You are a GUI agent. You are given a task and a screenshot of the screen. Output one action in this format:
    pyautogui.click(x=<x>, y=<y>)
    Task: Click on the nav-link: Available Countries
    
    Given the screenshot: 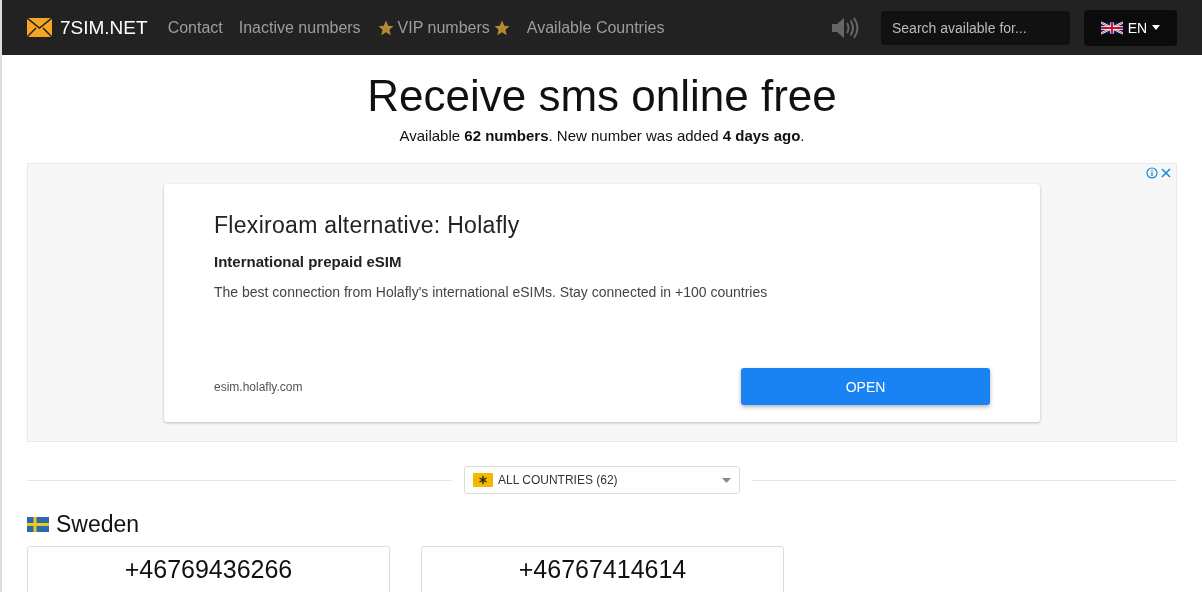 What is the action you would take?
    pyautogui.click(x=595, y=27)
    